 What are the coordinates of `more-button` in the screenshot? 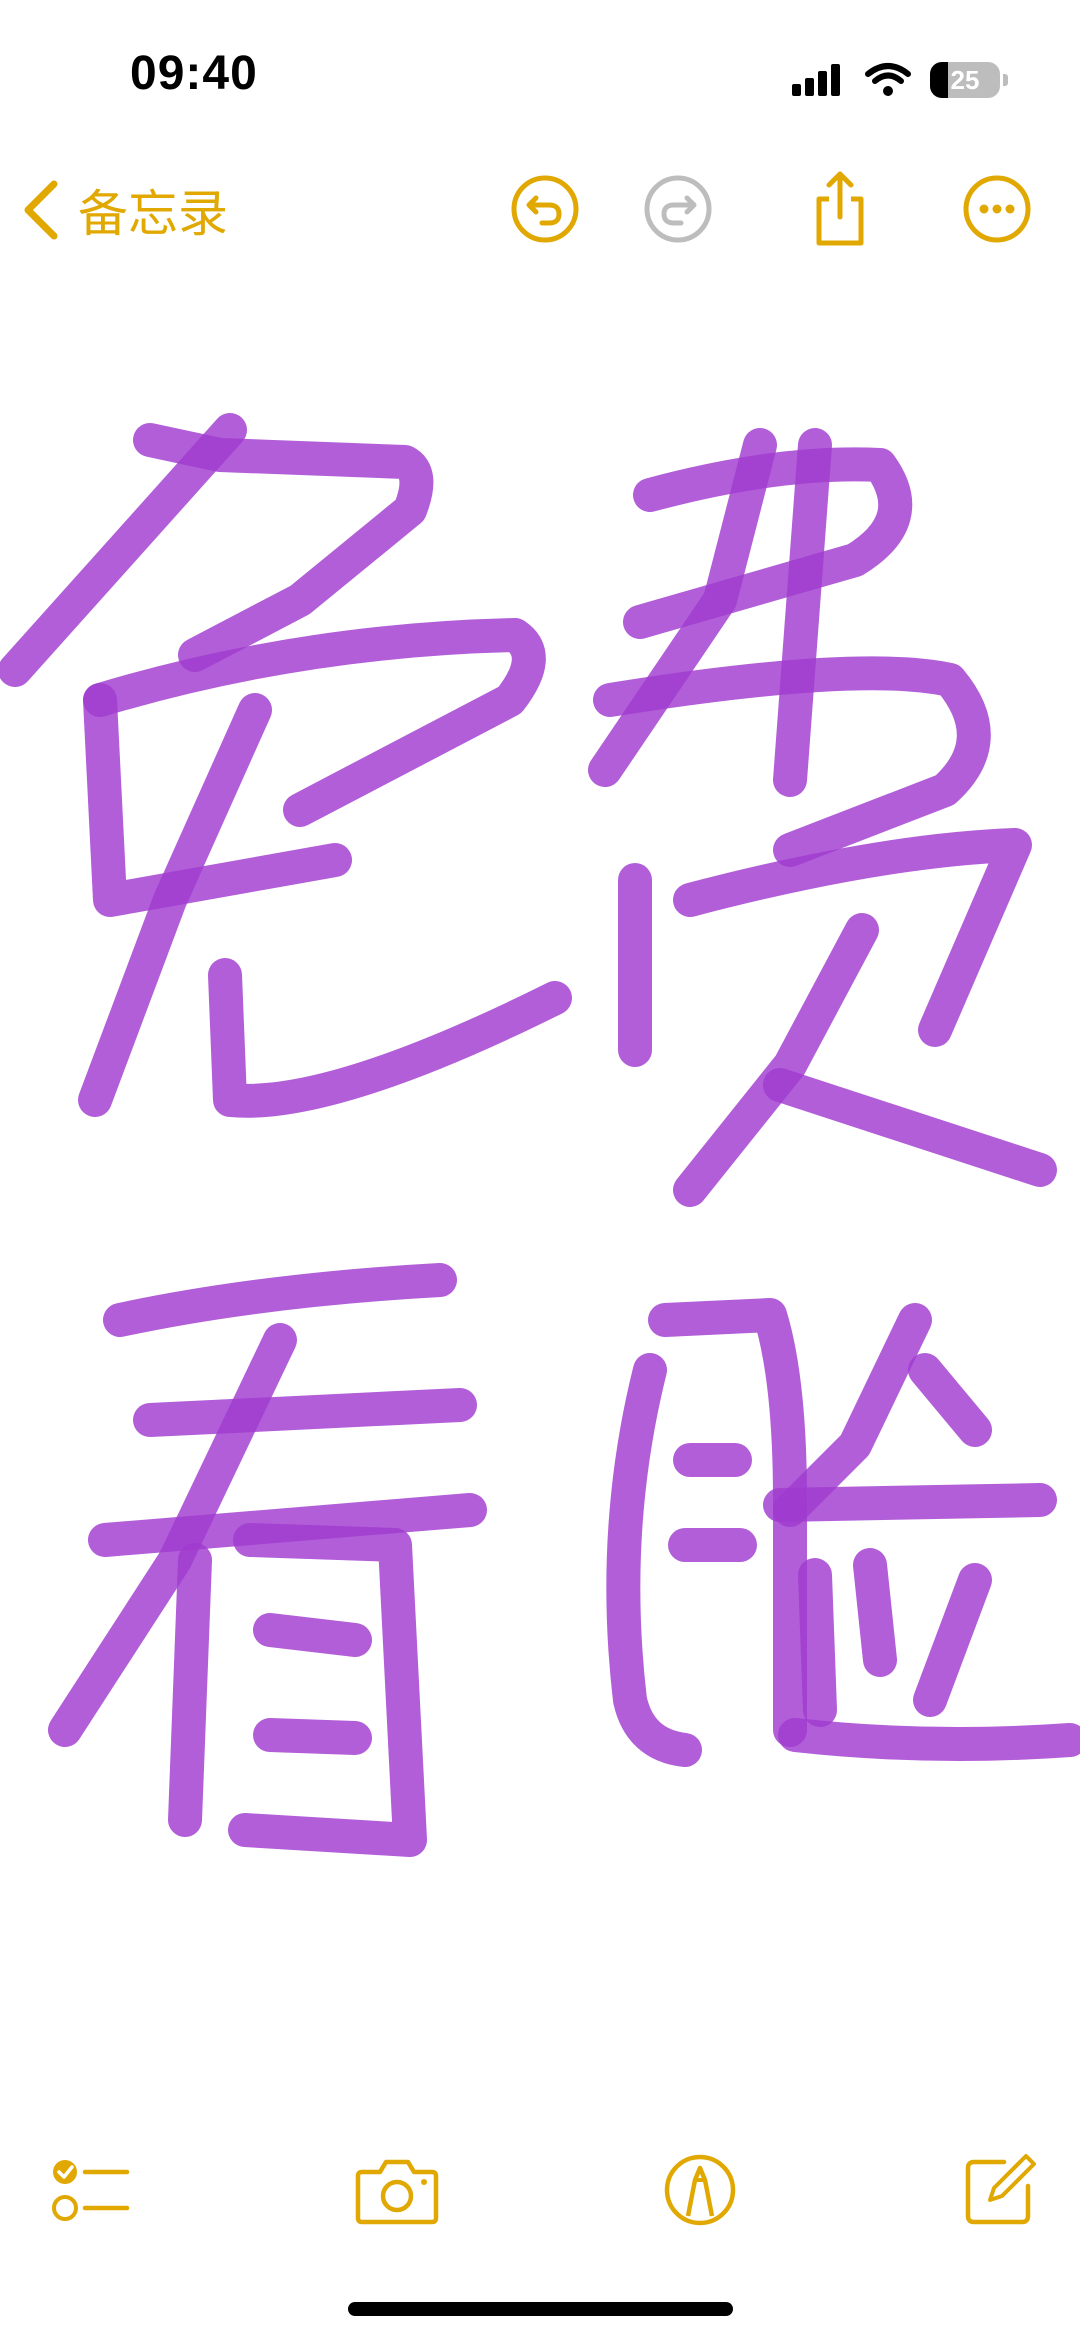 It's located at (997, 209).